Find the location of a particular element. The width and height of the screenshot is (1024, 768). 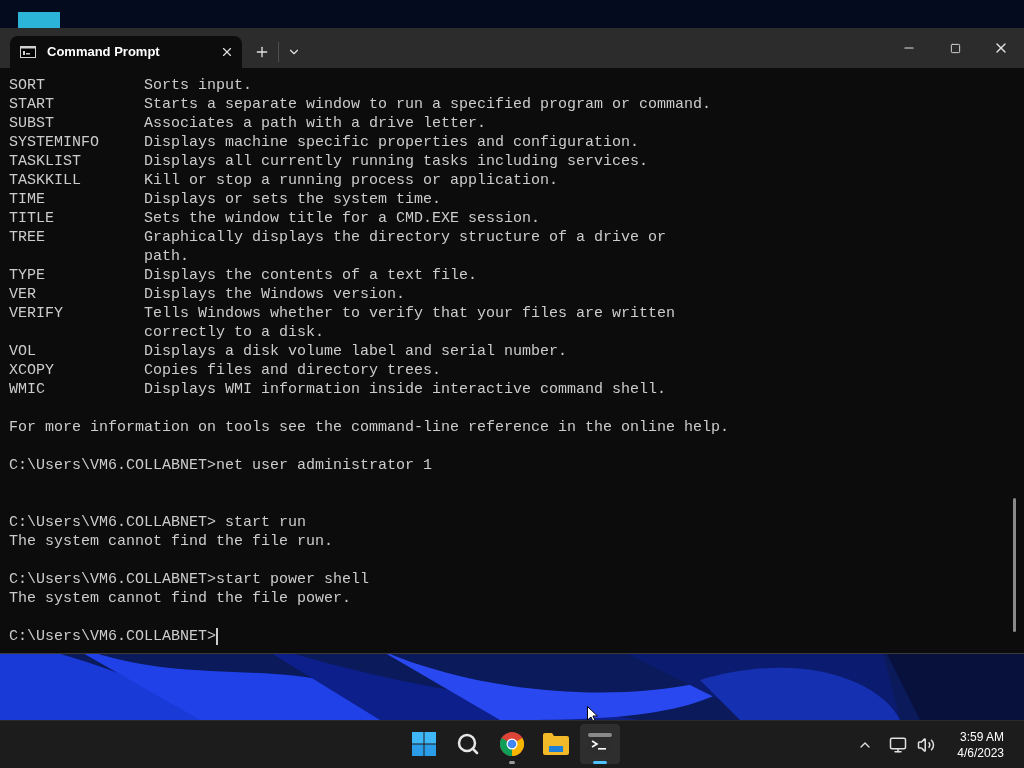

volume-icon is located at coordinates (926, 744).